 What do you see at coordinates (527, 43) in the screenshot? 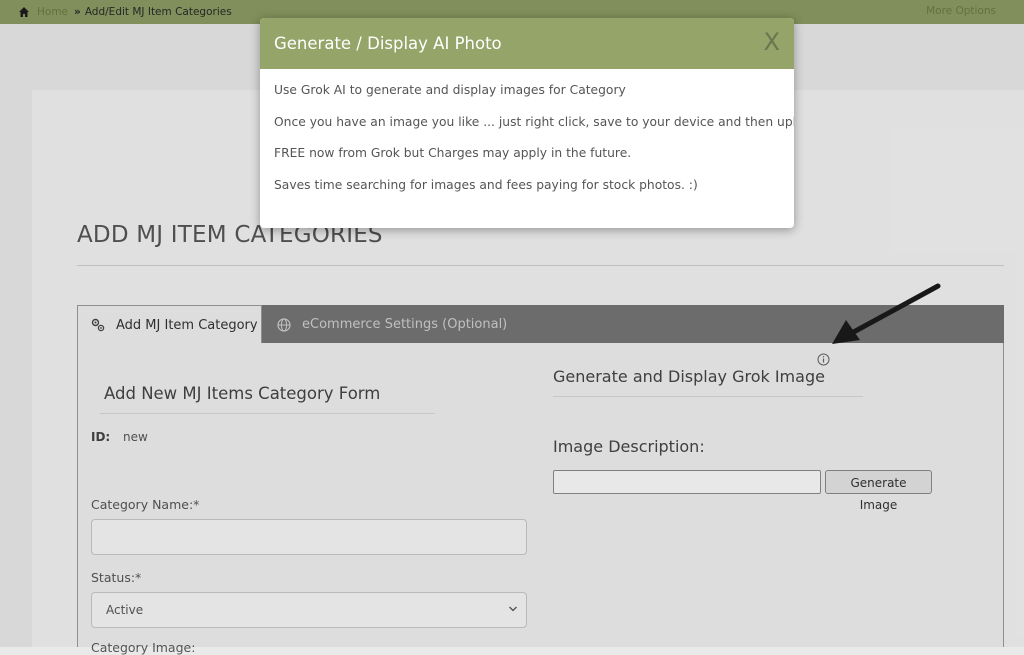
I see `modal-header: Generate / Display AI Photo X` at bounding box center [527, 43].